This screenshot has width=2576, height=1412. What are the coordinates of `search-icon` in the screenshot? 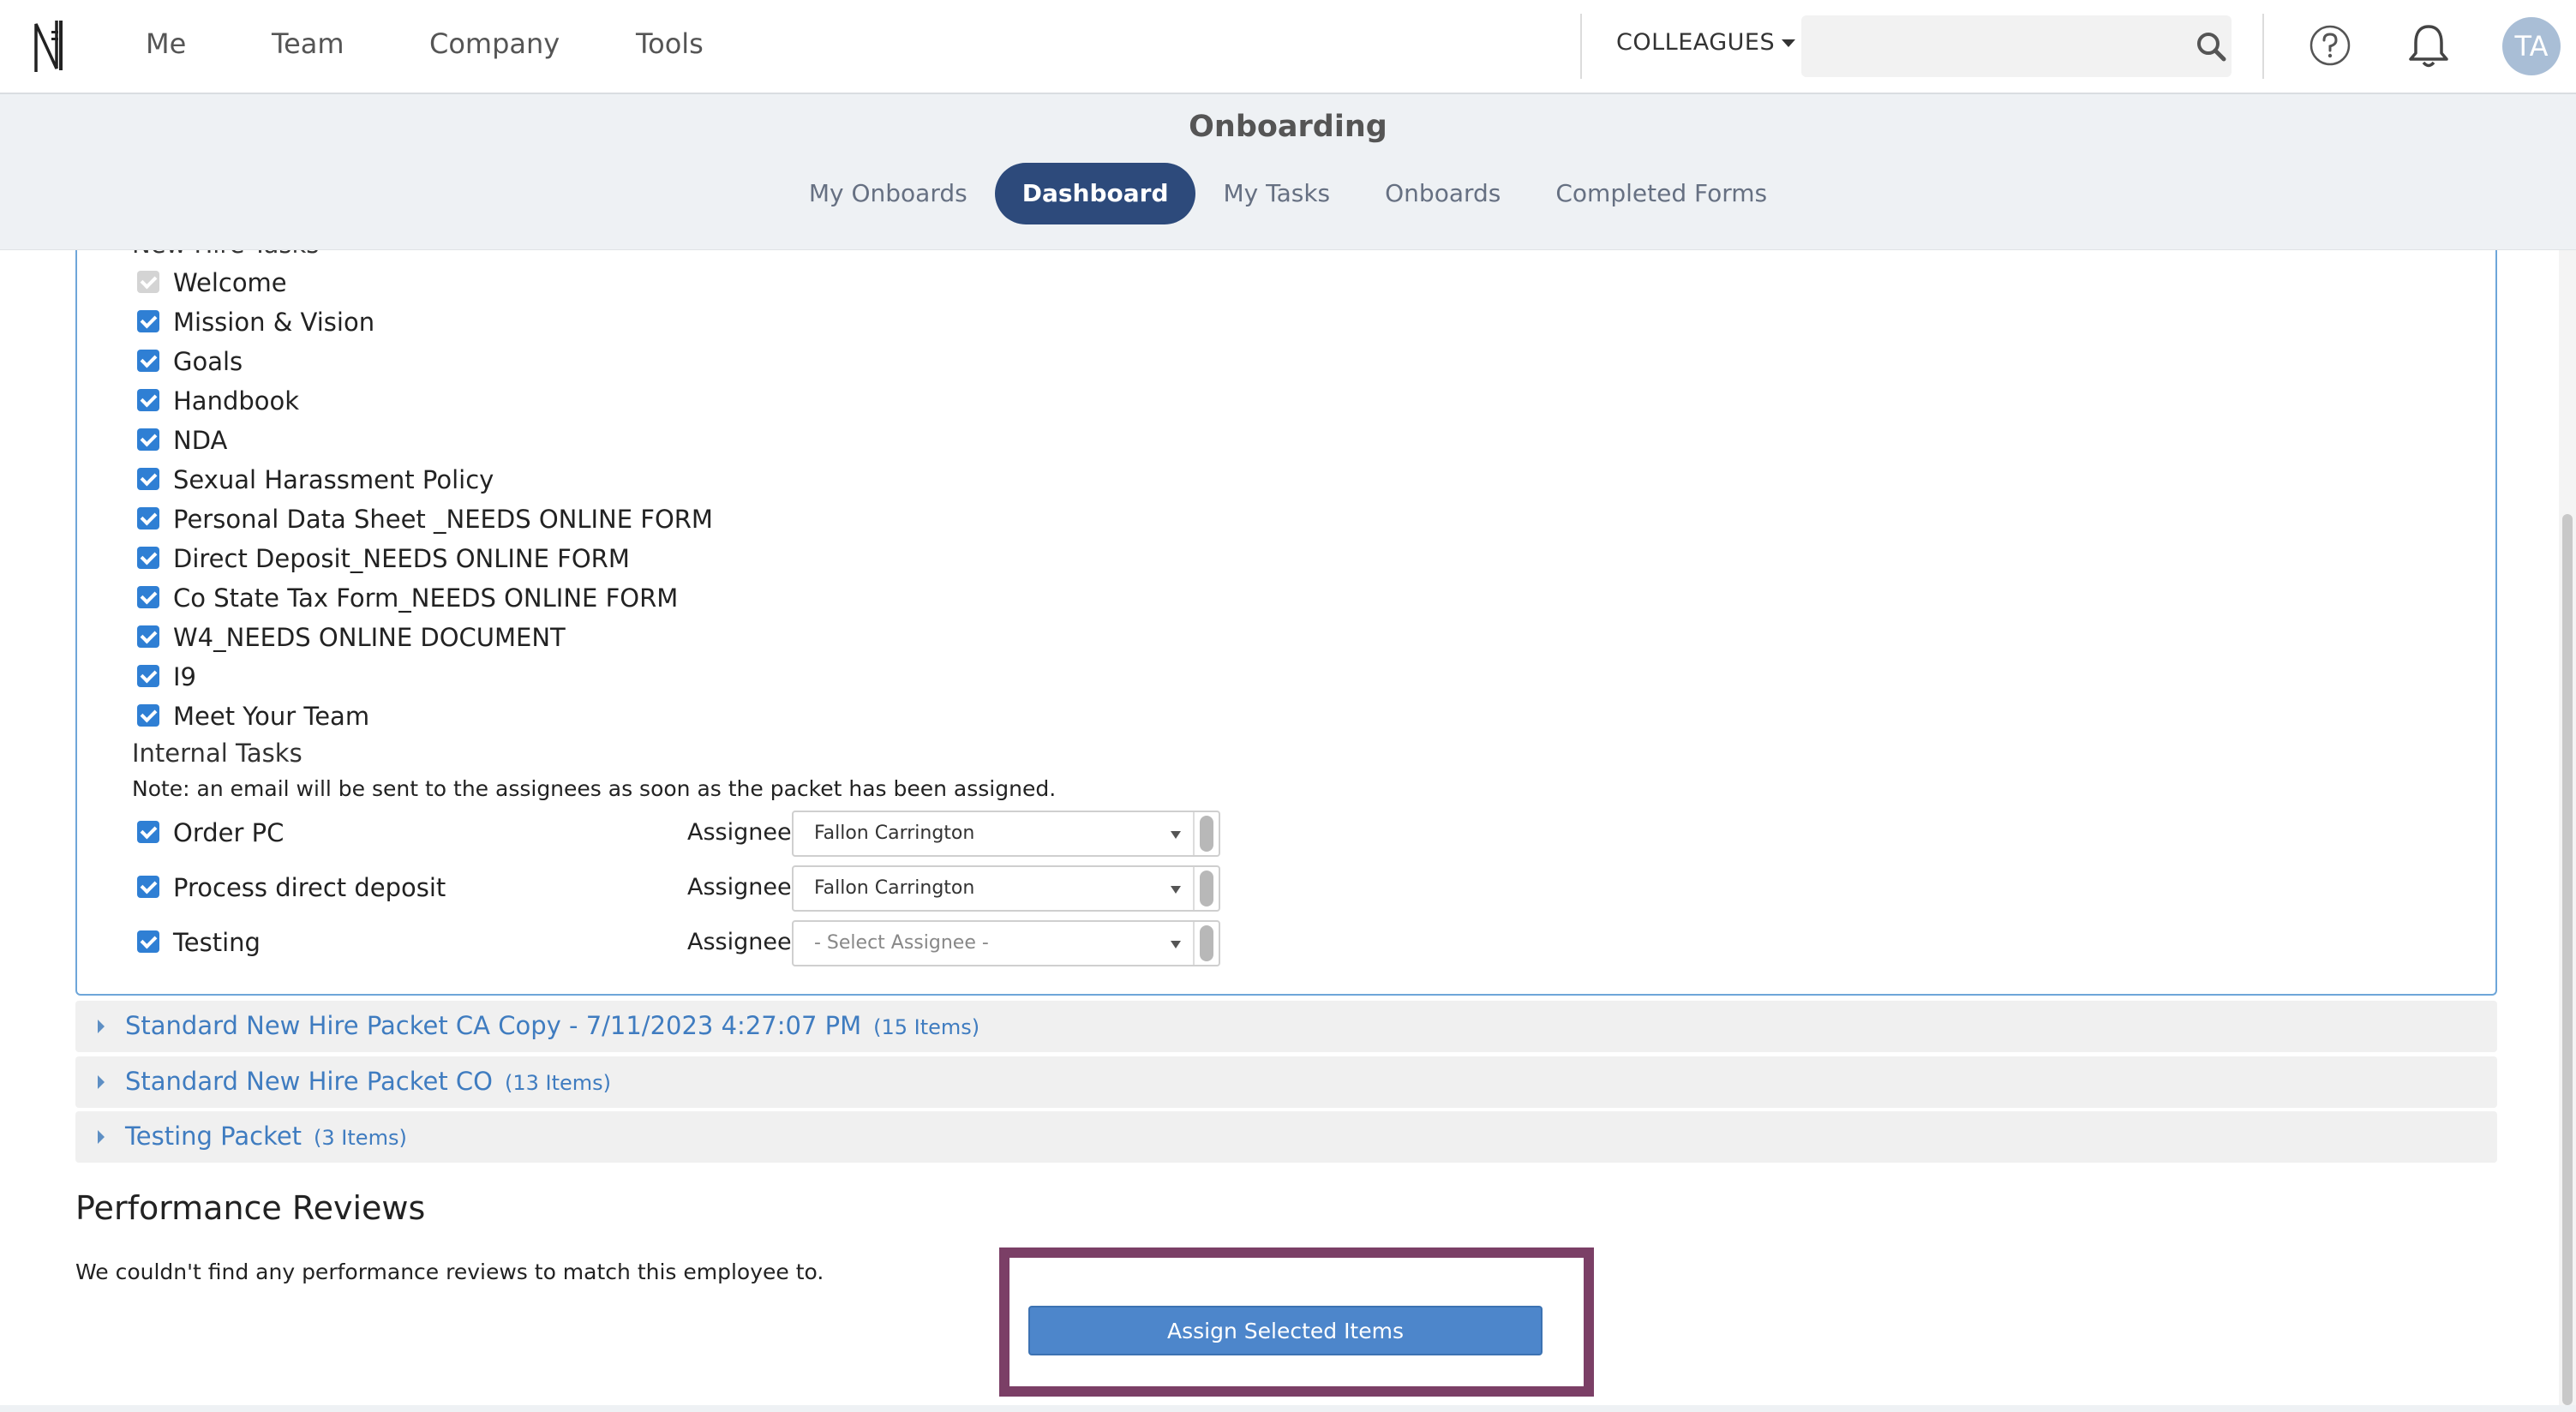 It's located at (2211, 46).